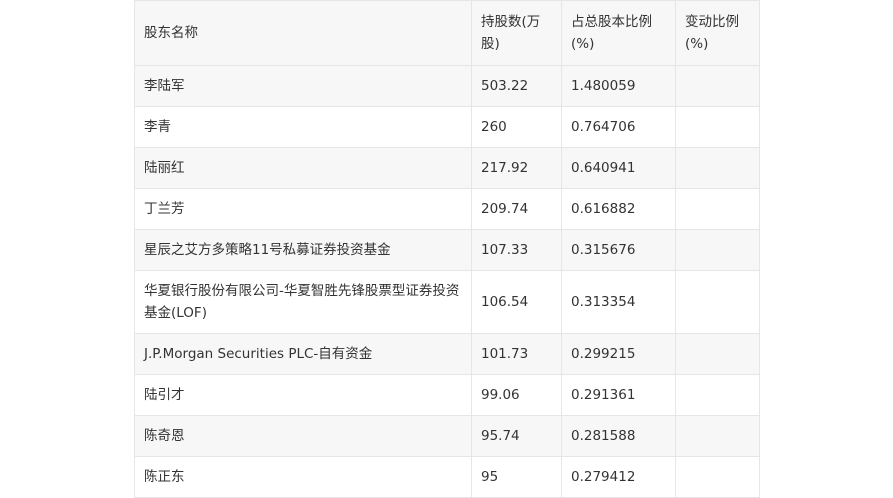 The image size is (893, 498). I want to click on cell-shares: 503.22, so click(516, 86).